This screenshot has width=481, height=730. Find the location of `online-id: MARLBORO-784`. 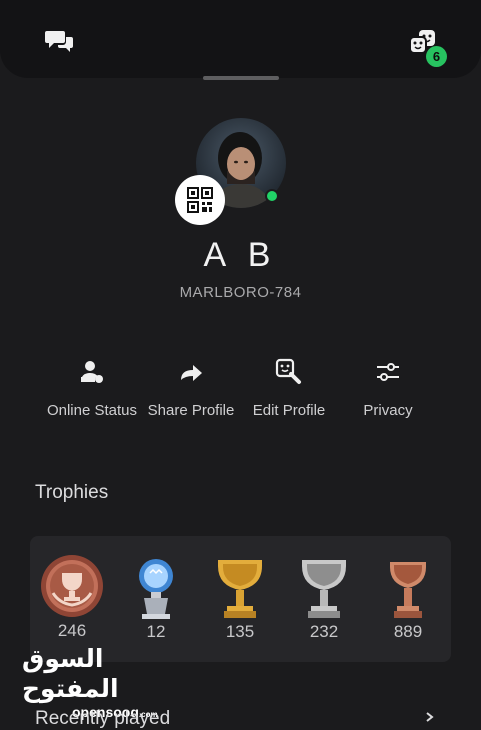

online-id: MARLBORO-784 is located at coordinates (240, 292).